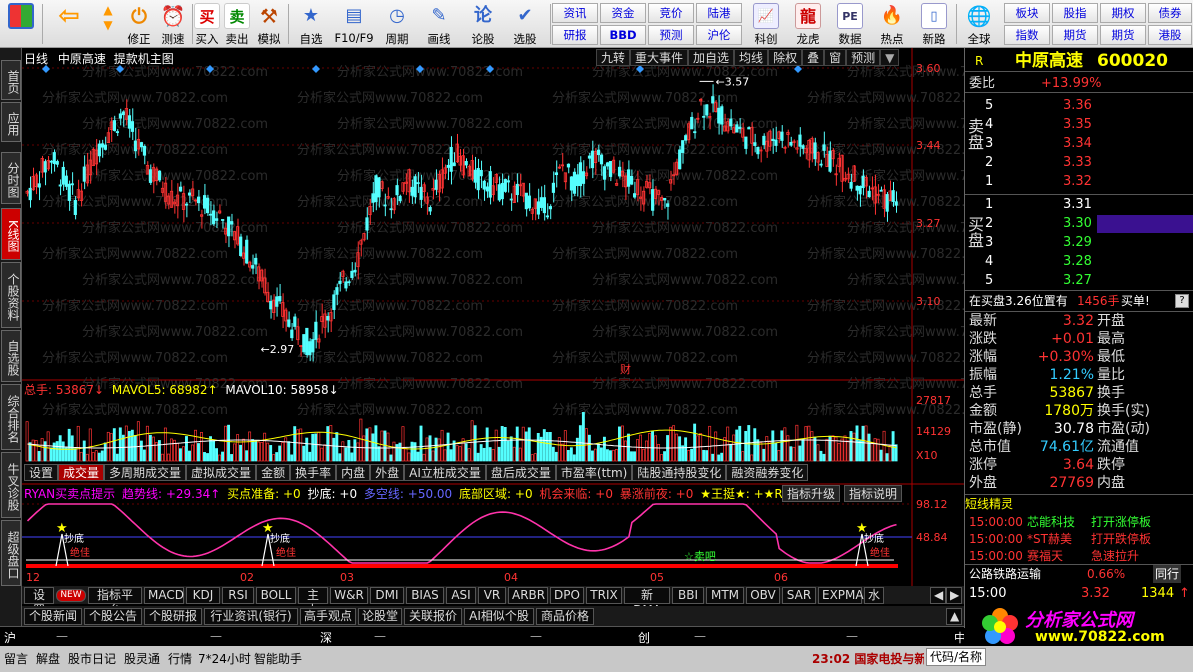  Describe the element at coordinates (959, 637) in the screenshot. I see `index-zx: 中小` at that location.